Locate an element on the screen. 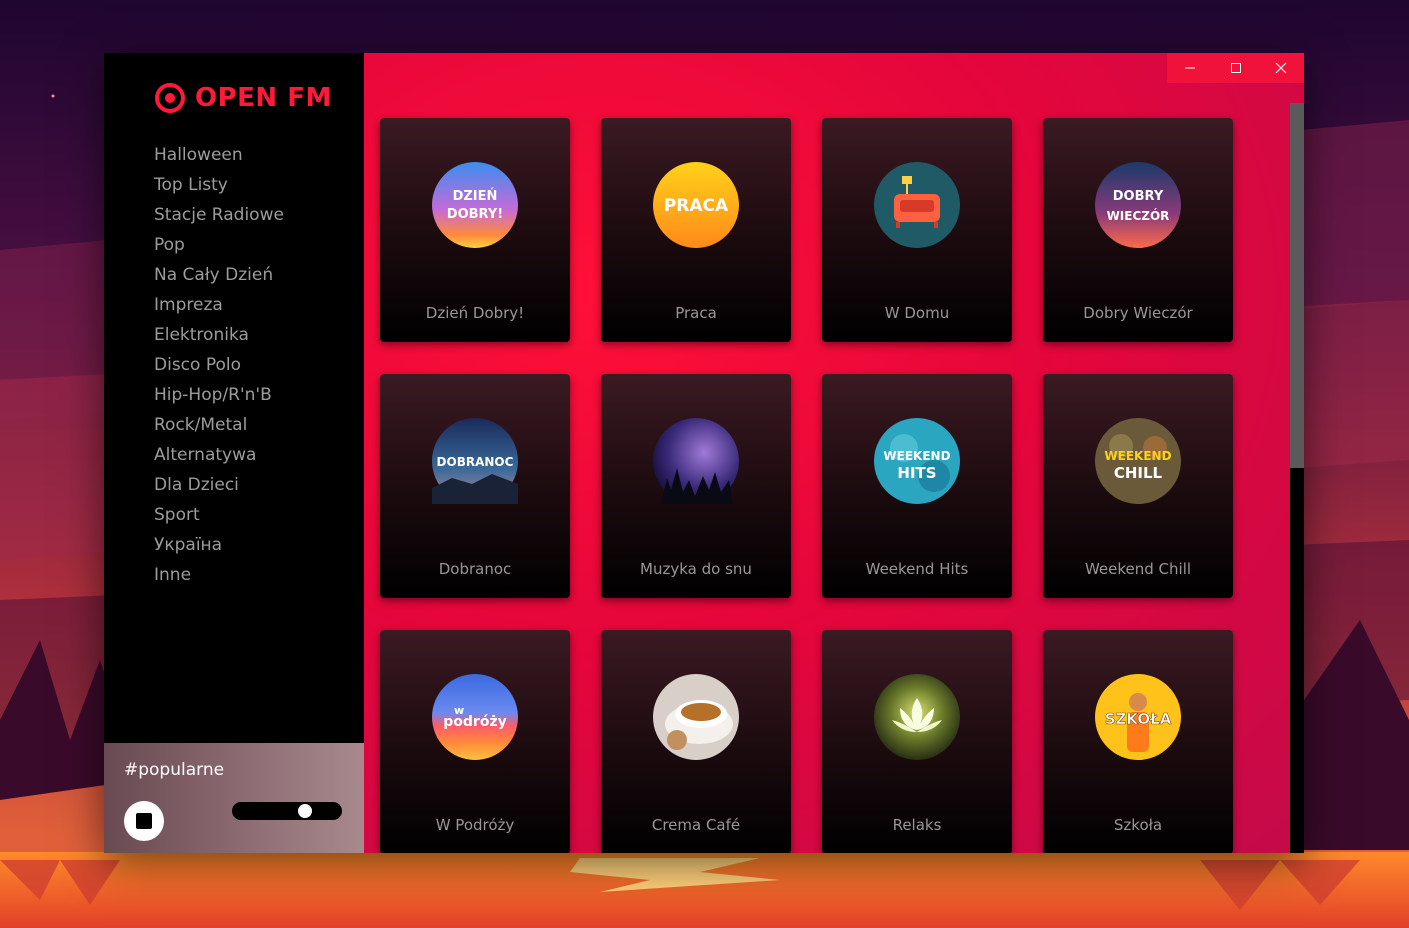  dzien-dobry-badge-line-2: DOBRY! is located at coordinates (475, 214).